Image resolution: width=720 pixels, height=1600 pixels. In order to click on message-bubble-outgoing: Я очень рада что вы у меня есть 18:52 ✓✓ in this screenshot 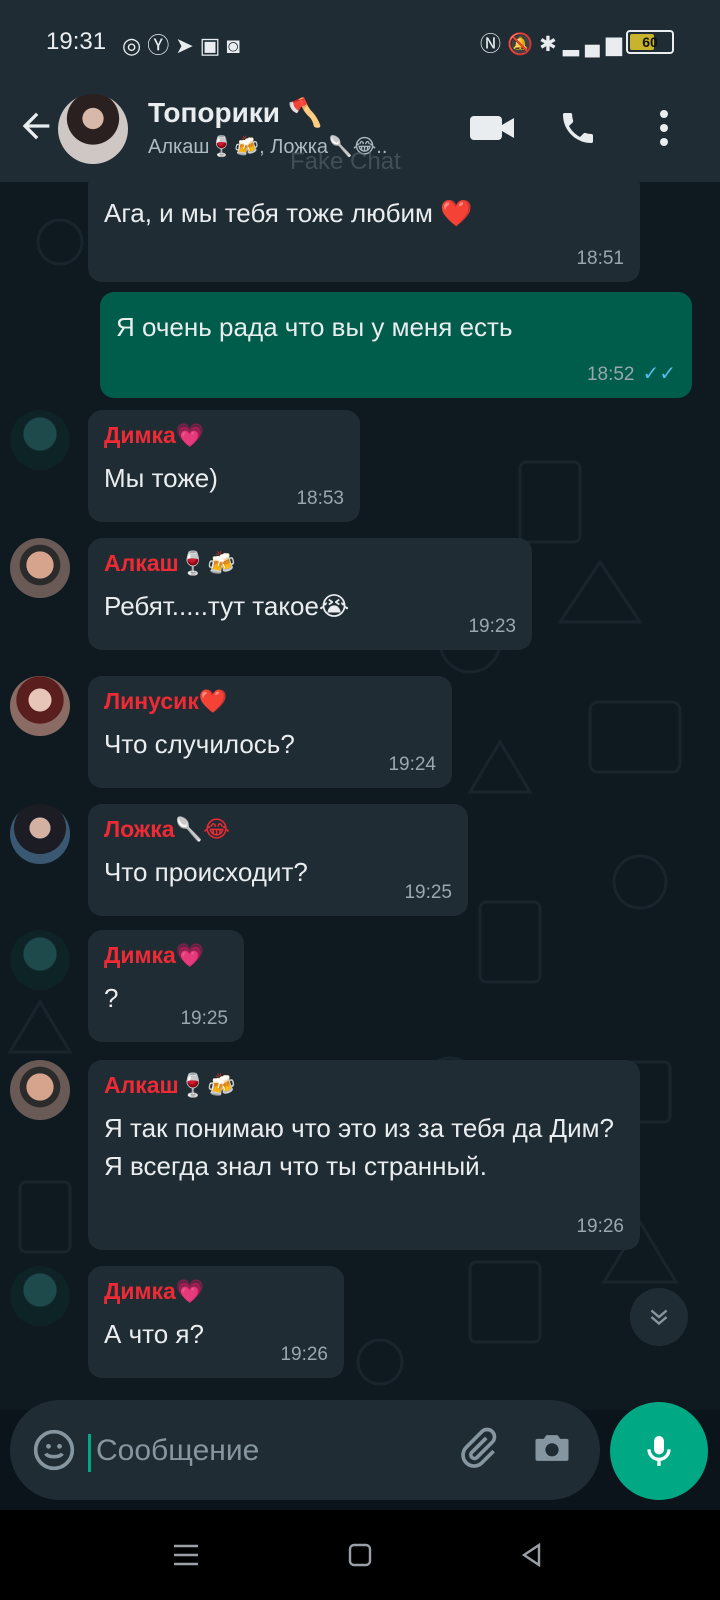, I will do `click(396, 345)`.